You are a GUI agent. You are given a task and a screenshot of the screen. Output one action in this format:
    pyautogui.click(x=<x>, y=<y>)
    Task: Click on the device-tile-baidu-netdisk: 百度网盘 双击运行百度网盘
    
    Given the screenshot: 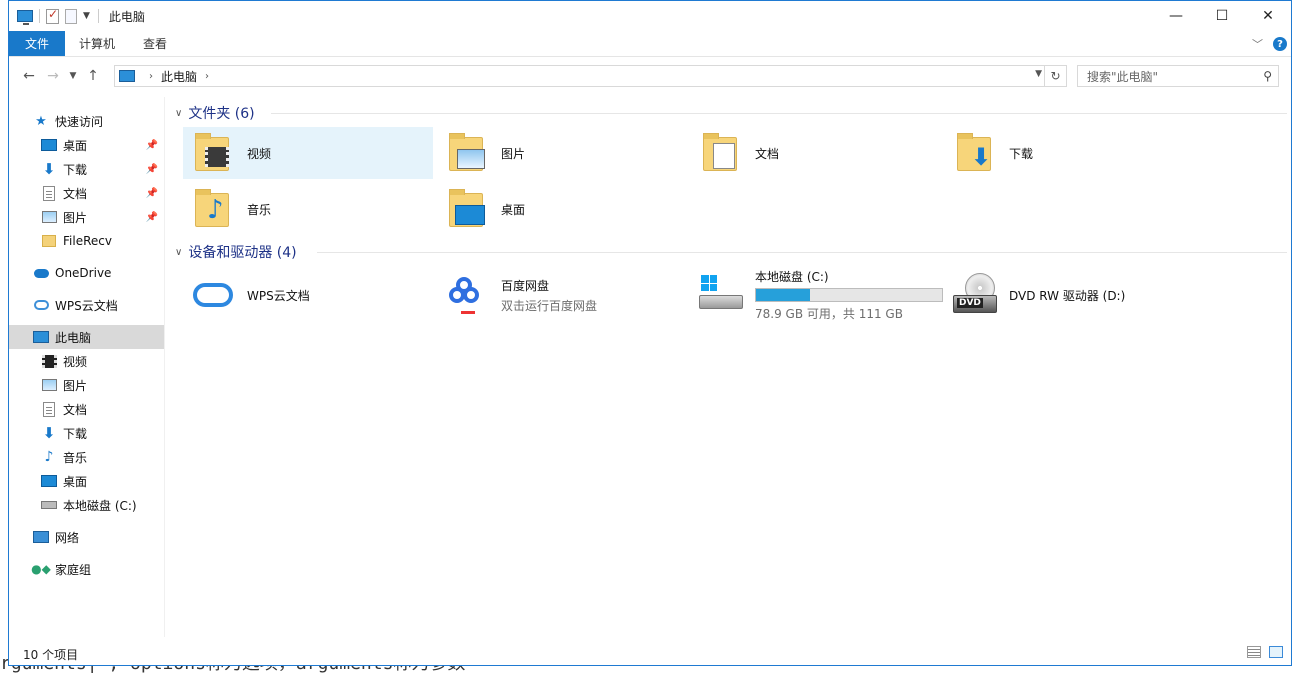 What is the action you would take?
    pyautogui.click(x=562, y=295)
    